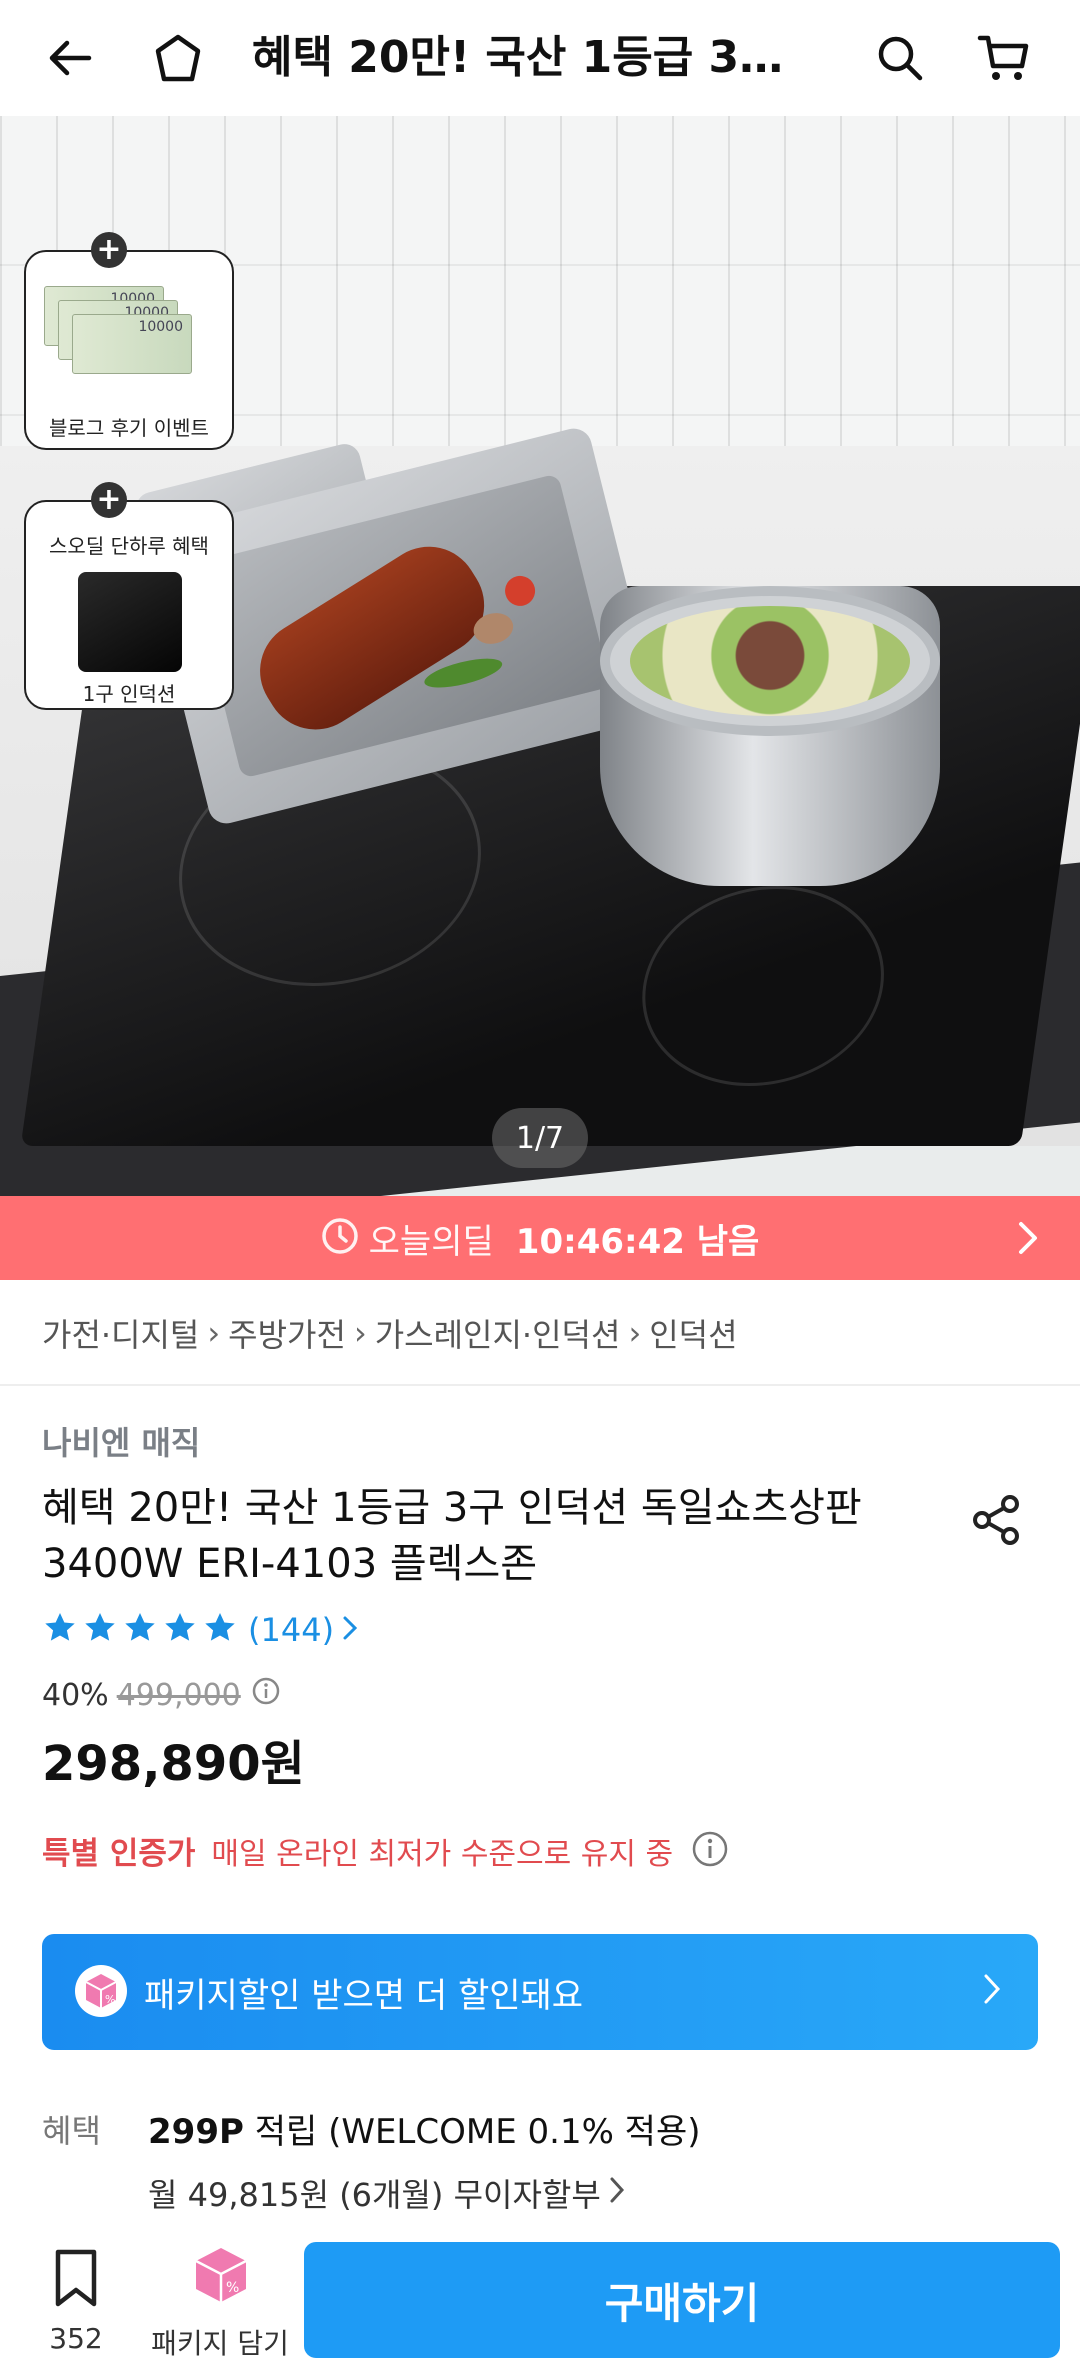 The width and height of the screenshot is (1080, 2373). What do you see at coordinates (160, 327) in the screenshot?
I see `bill-value: 10000` at bounding box center [160, 327].